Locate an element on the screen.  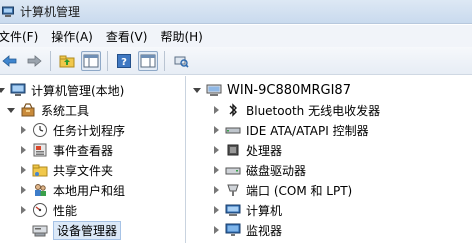
tree-node-shared-folders: 共享文件夹 is located at coordinates (65, 170).